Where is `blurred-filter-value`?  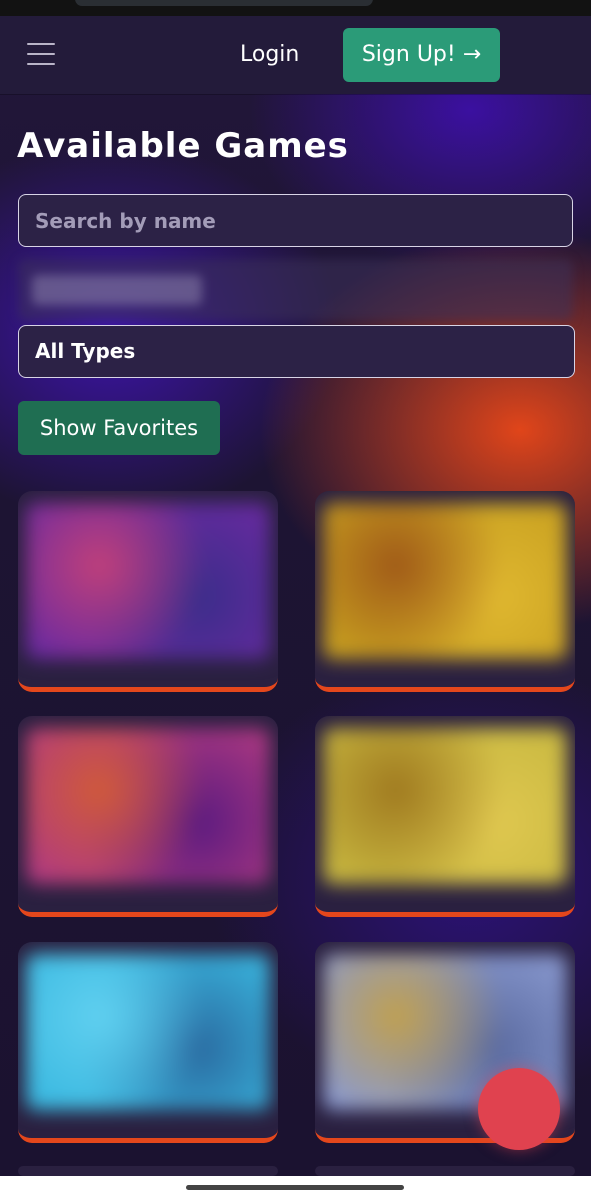
blurred-filter-value is located at coordinates (117, 290).